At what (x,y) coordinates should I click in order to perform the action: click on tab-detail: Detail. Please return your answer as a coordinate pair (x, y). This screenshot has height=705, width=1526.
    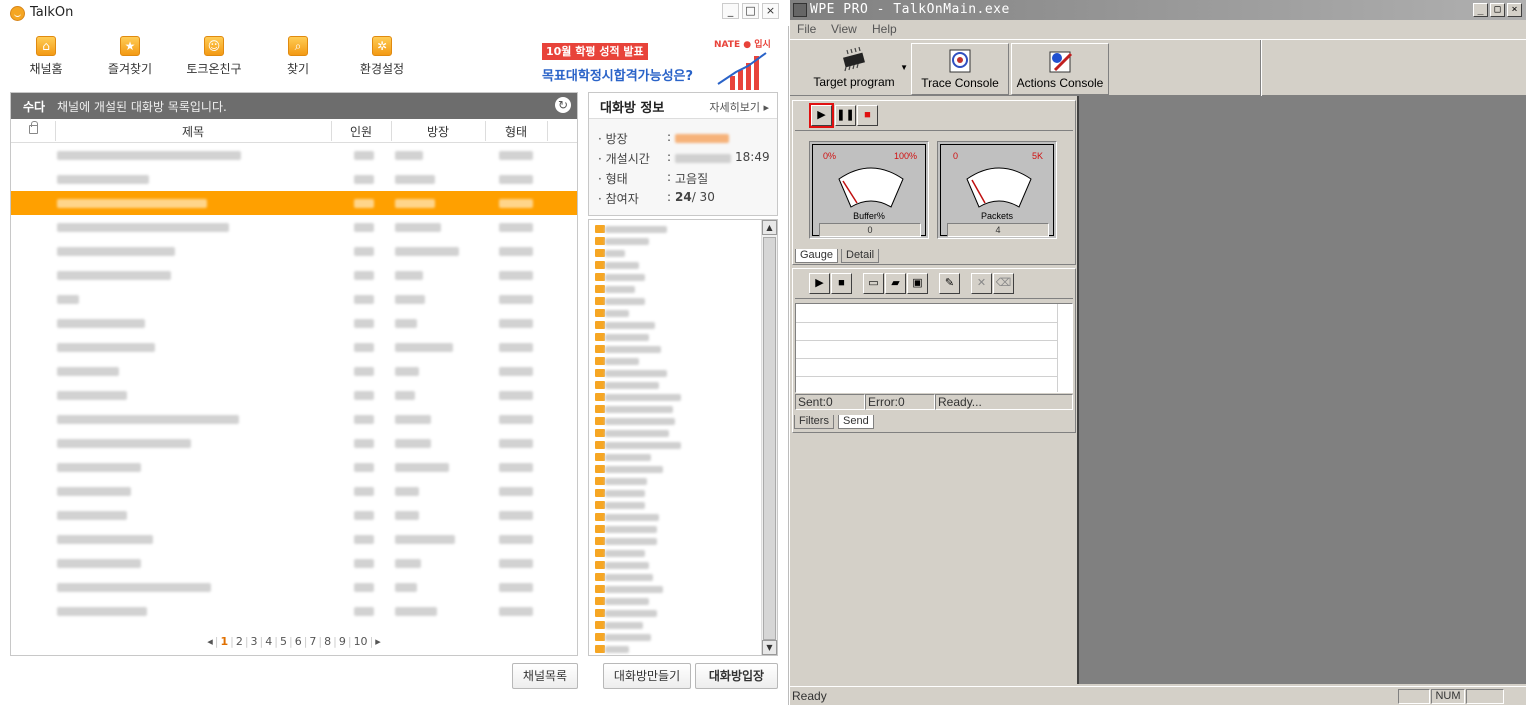
    Looking at the image, I should click on (860, 256).